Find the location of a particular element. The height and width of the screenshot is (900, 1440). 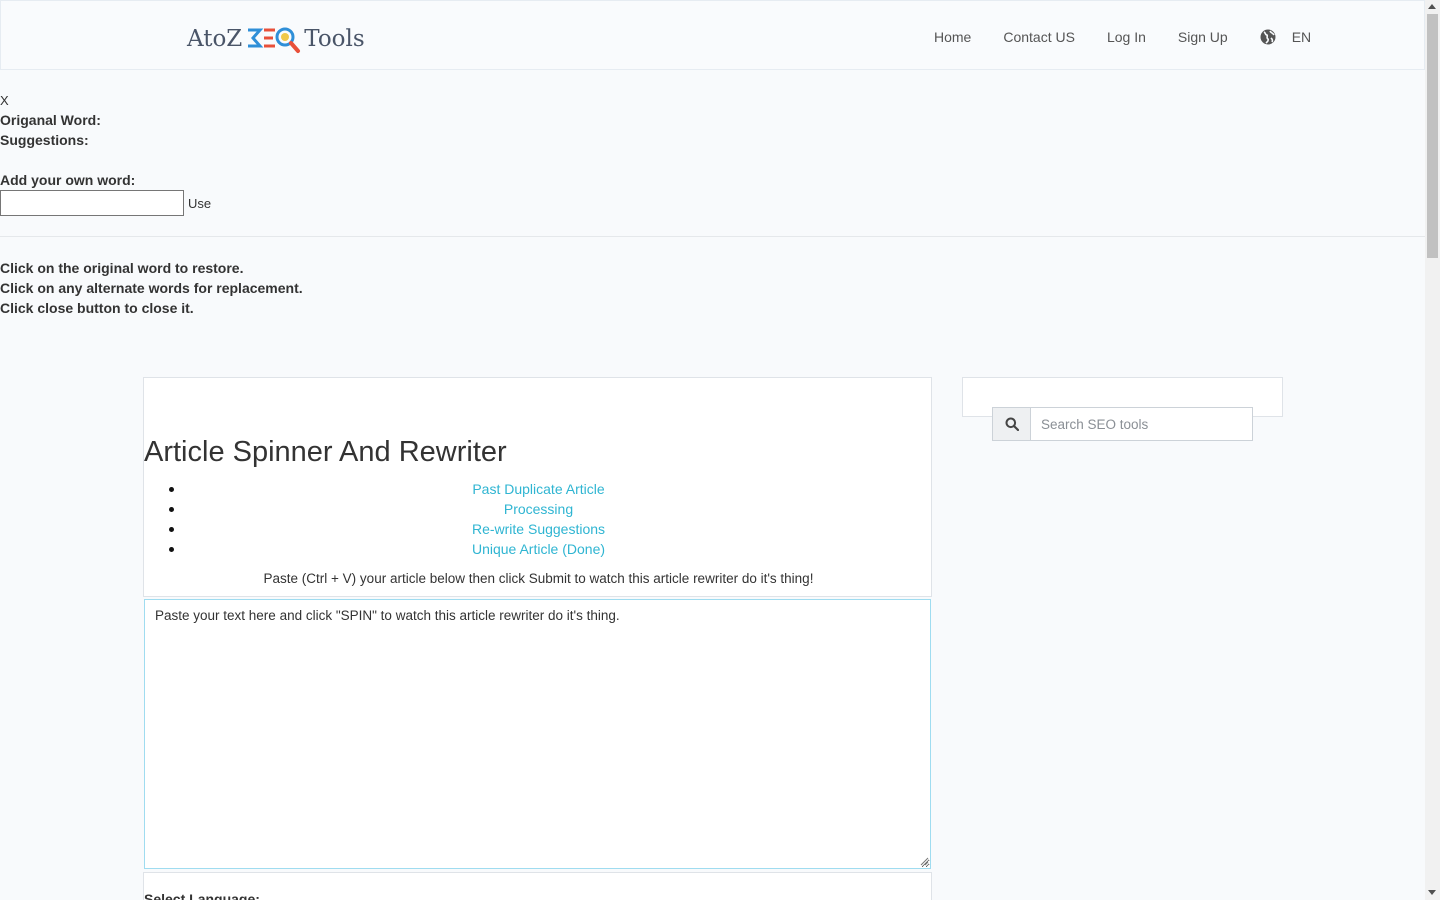

original-word-label: Origanal Word: is located at coordinates (50, 120).